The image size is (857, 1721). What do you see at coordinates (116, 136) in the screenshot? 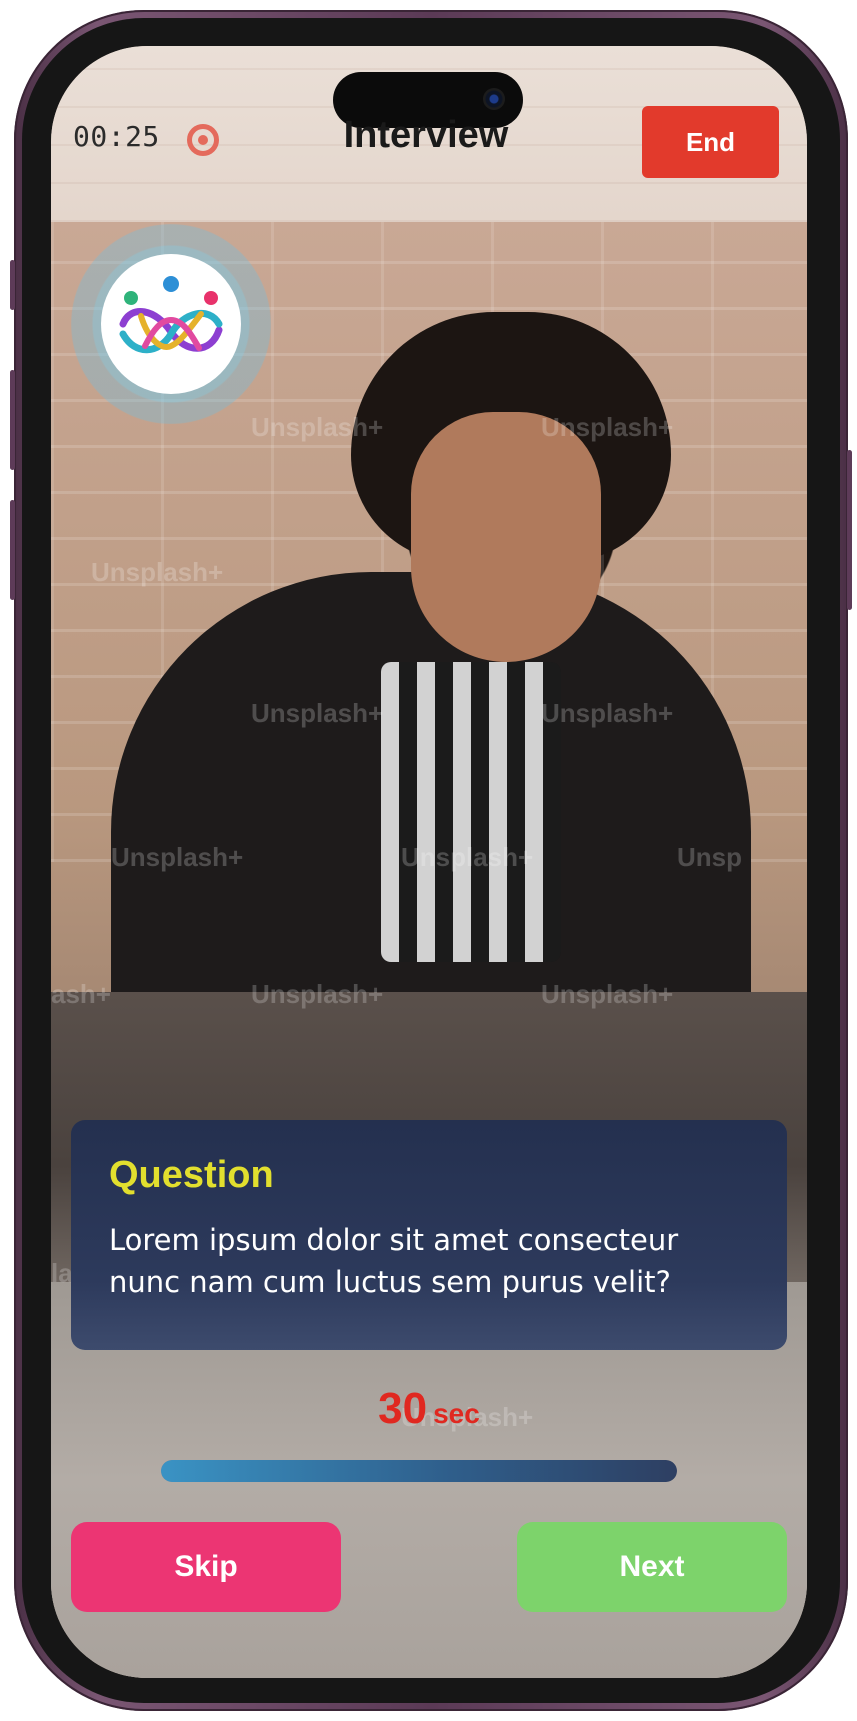
I see `recording-timer: 00:25` at bounding box center [116, 136].